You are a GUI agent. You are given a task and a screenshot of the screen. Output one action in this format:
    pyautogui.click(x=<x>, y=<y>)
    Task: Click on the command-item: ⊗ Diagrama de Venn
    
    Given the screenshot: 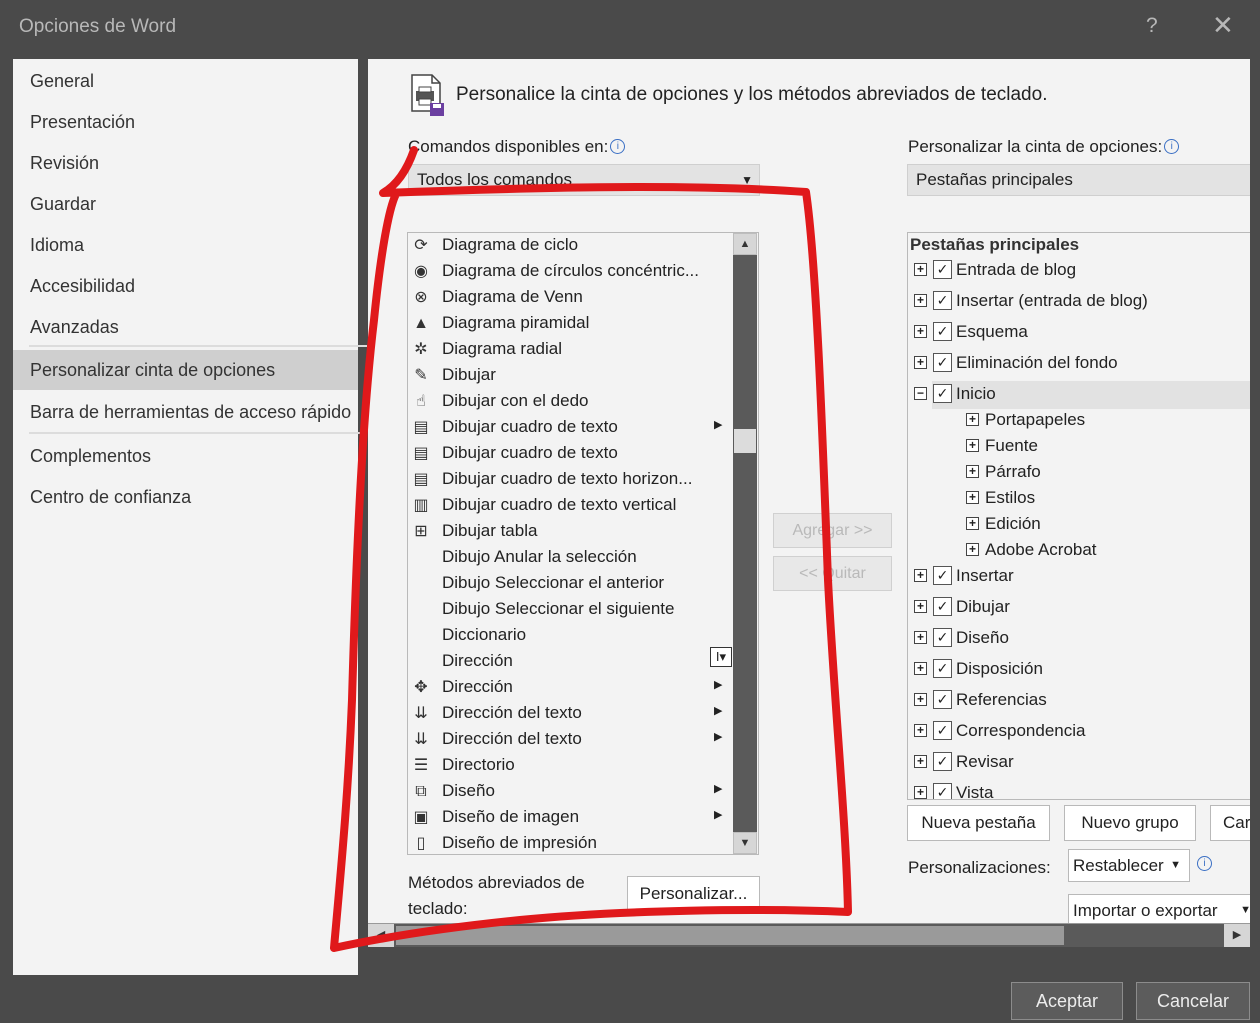 What is the action you would take?
    pyautogui.click(x=570, y=298)
    